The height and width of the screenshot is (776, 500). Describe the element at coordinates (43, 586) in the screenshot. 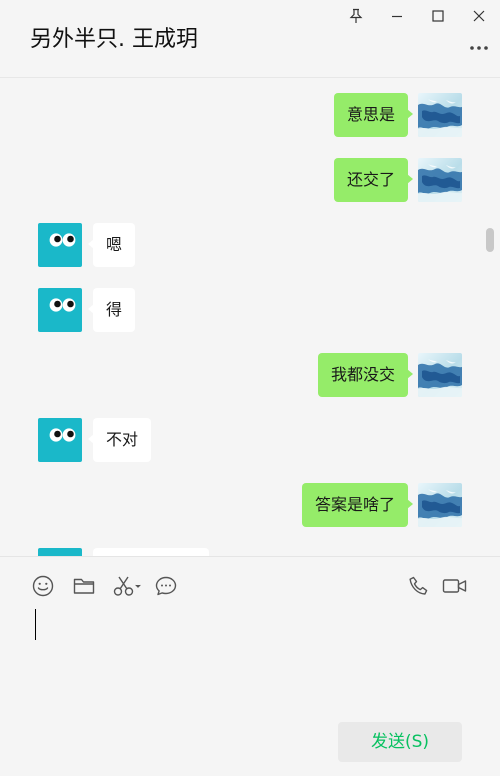

I see `emoji-icon` at that location.